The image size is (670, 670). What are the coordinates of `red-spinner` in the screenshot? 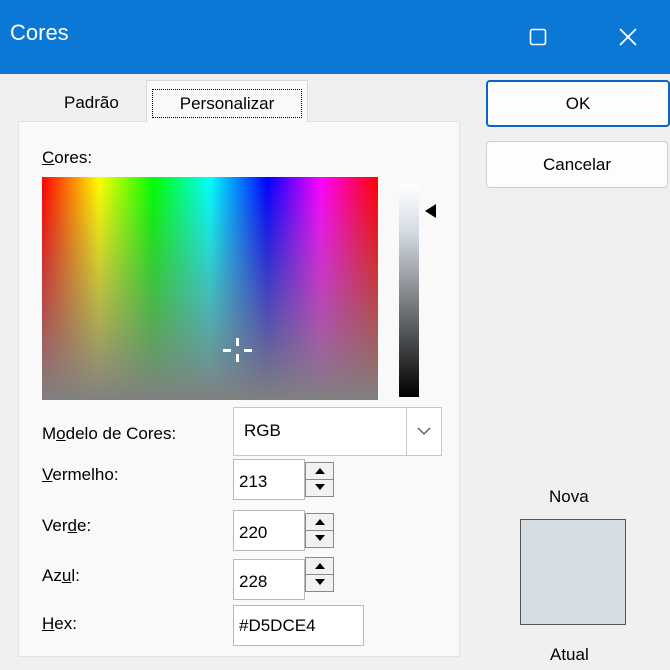 It's located at (319, 479).